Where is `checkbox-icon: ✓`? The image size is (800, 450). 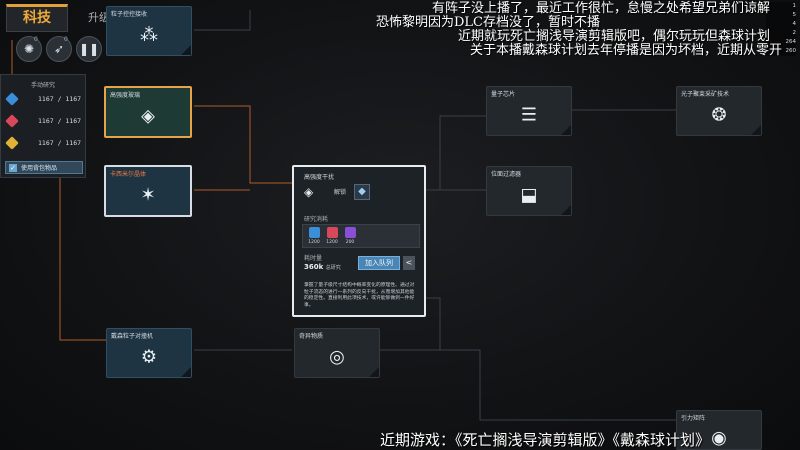
checkbox-icon: ✓ is located at coordinates (13, 167).